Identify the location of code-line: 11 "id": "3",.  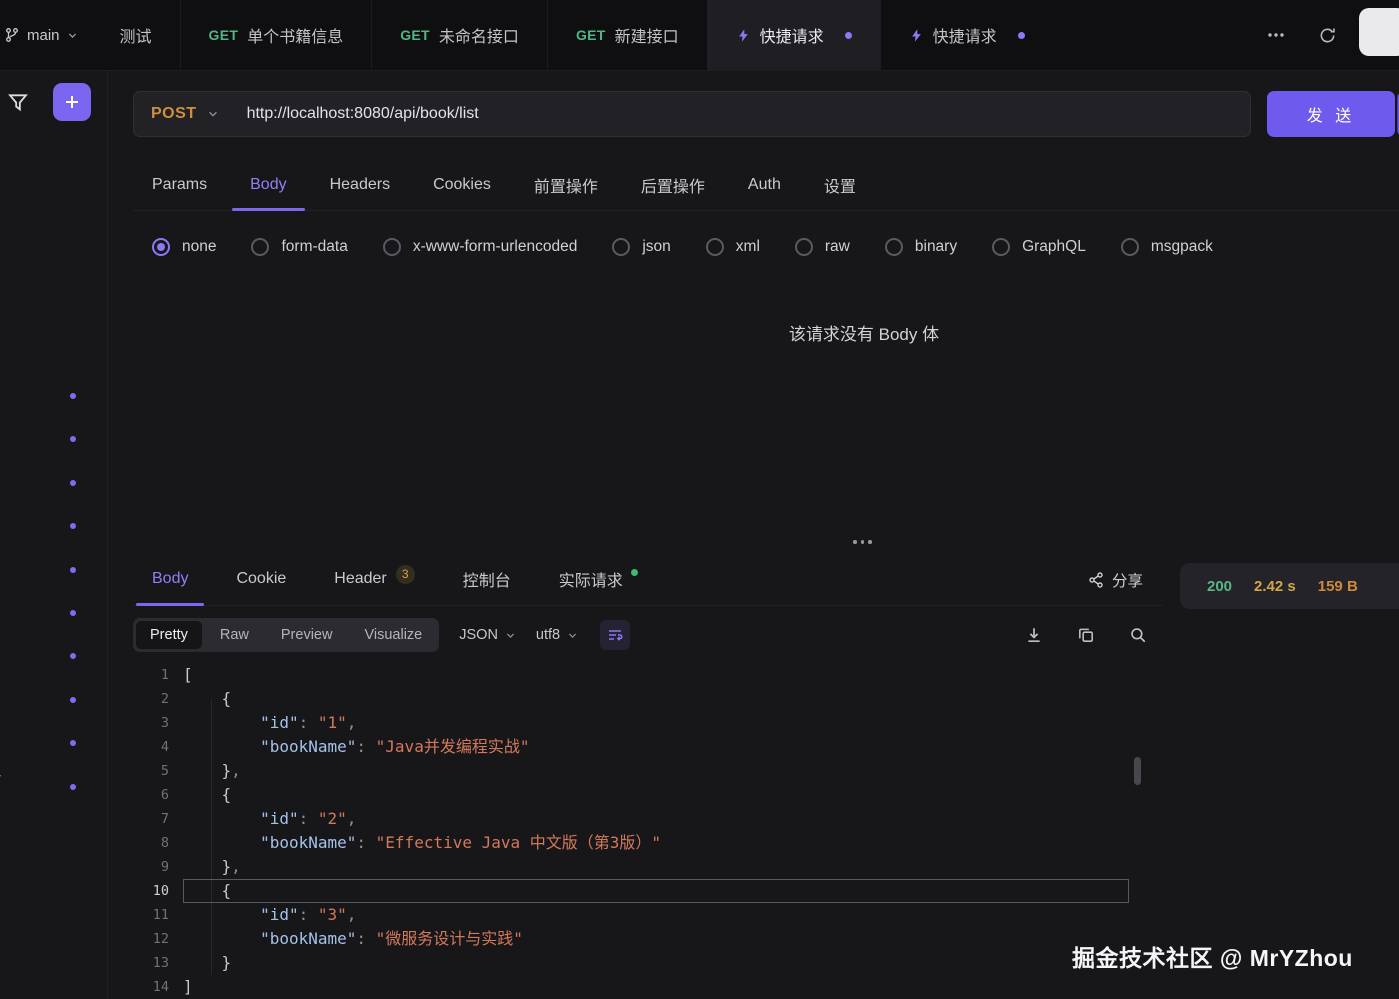
(639, 915).